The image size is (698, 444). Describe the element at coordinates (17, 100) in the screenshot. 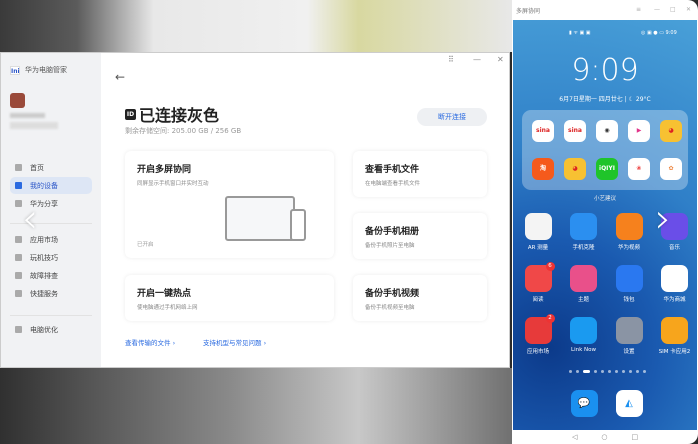

I see `avatar` at that location.